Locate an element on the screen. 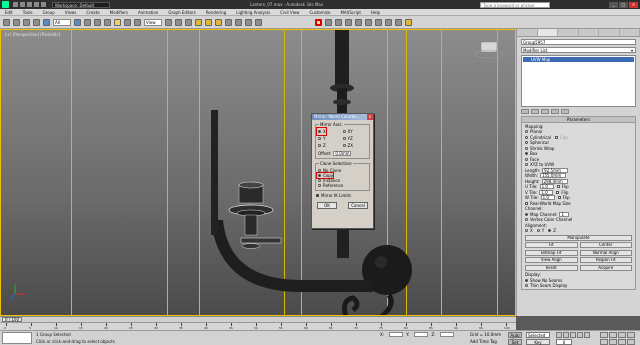 The height and width of the screenshot is (345, 640). center-button: Center is located at coordinates (605, 245).